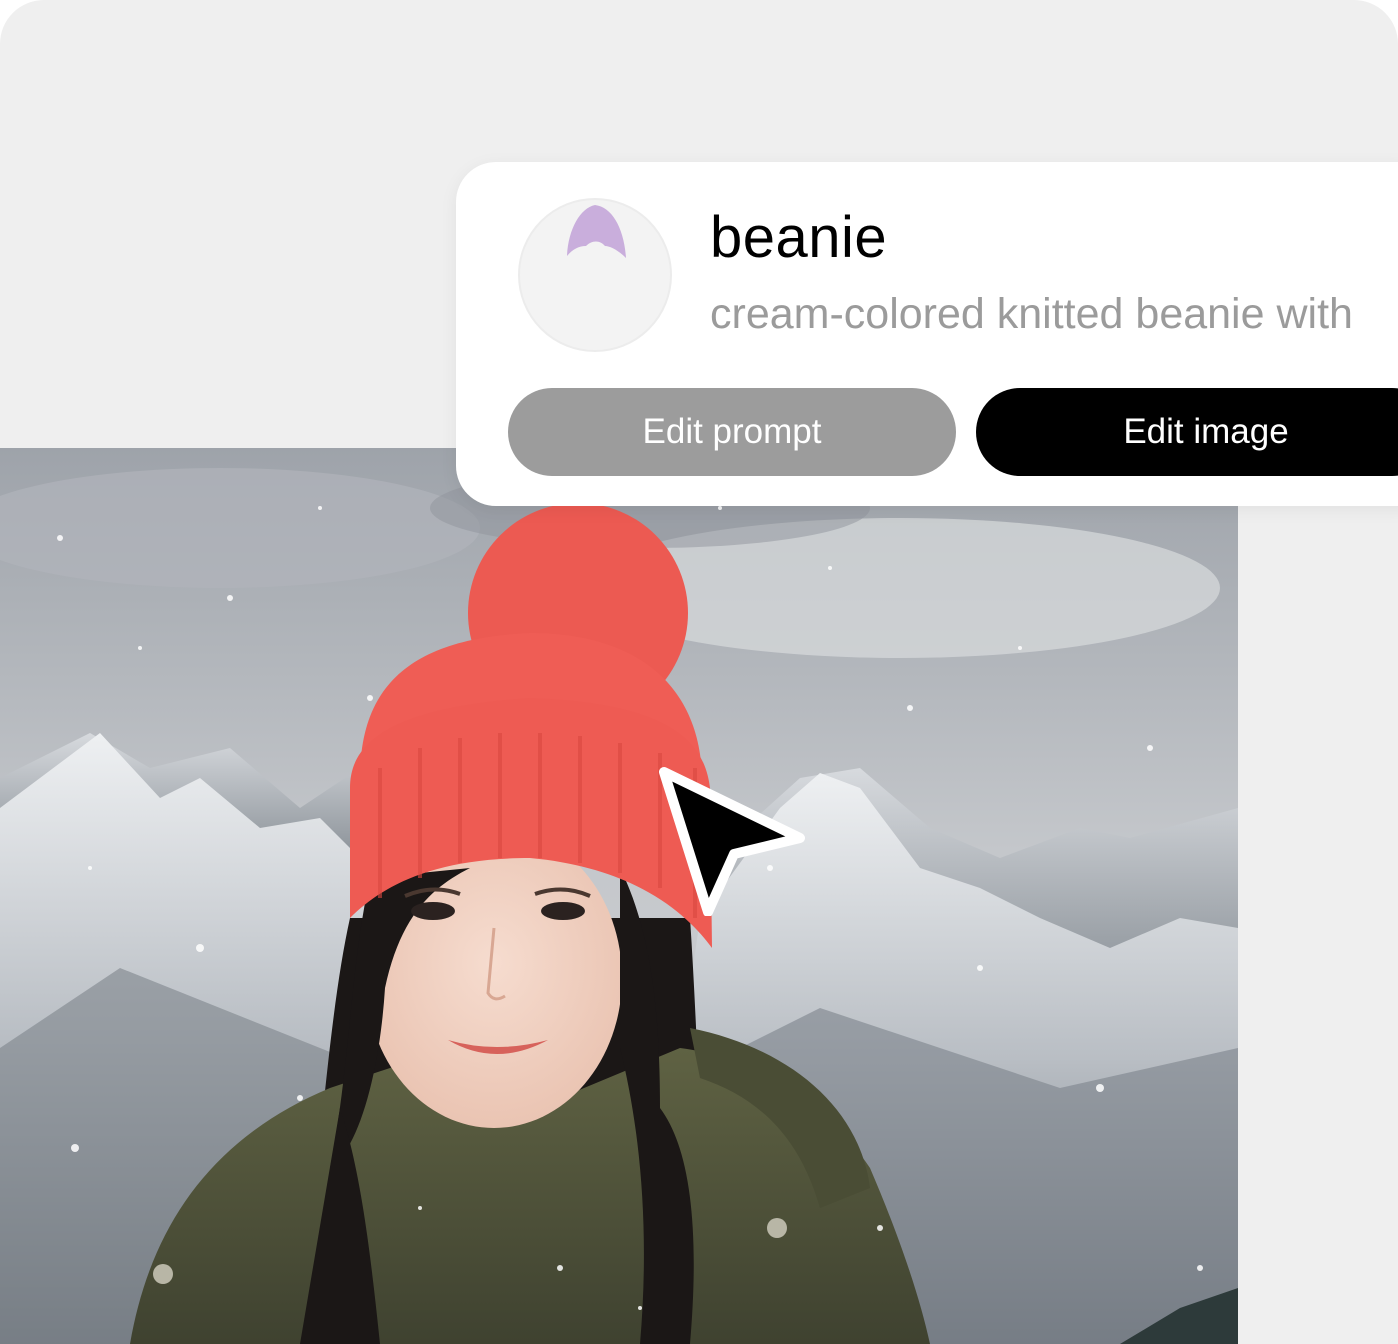  I want to click on arrow-cursor-icon, so click(731, 843).